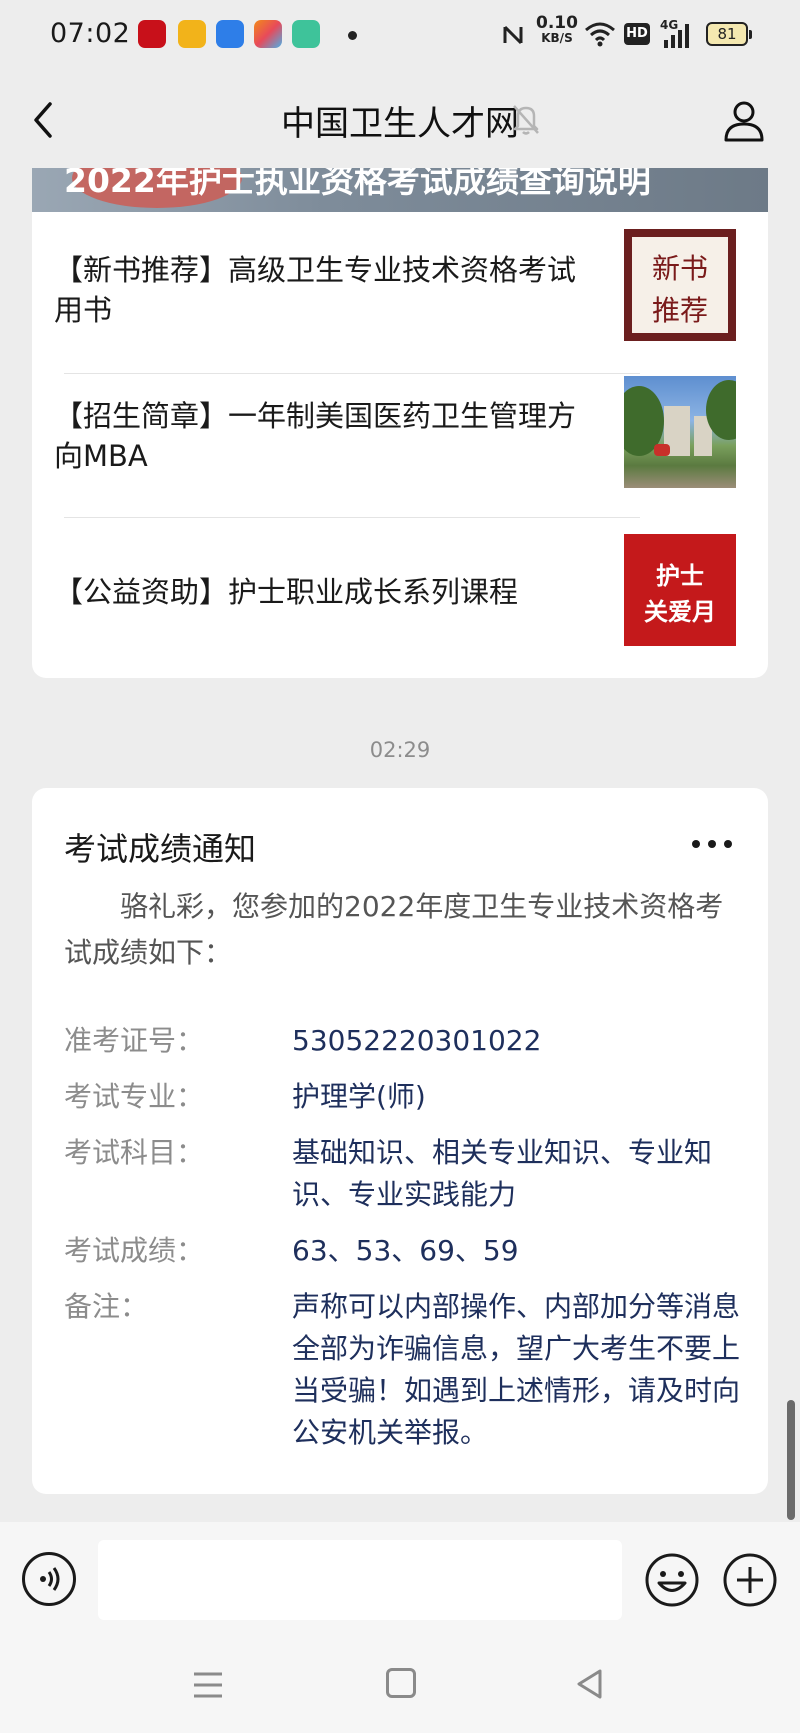  Describe the element at coordinates (750, 1580) in the screenshot. I see `plus-icon` at that location.